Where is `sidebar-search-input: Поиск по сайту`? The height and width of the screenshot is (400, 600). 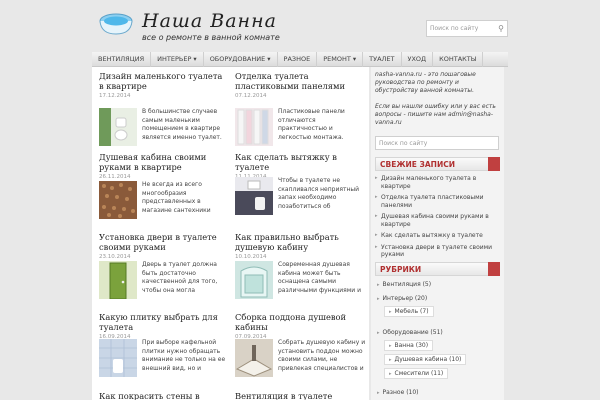 sidebar-search-input: Поиск по сайту is located at coordinates (437, 143).